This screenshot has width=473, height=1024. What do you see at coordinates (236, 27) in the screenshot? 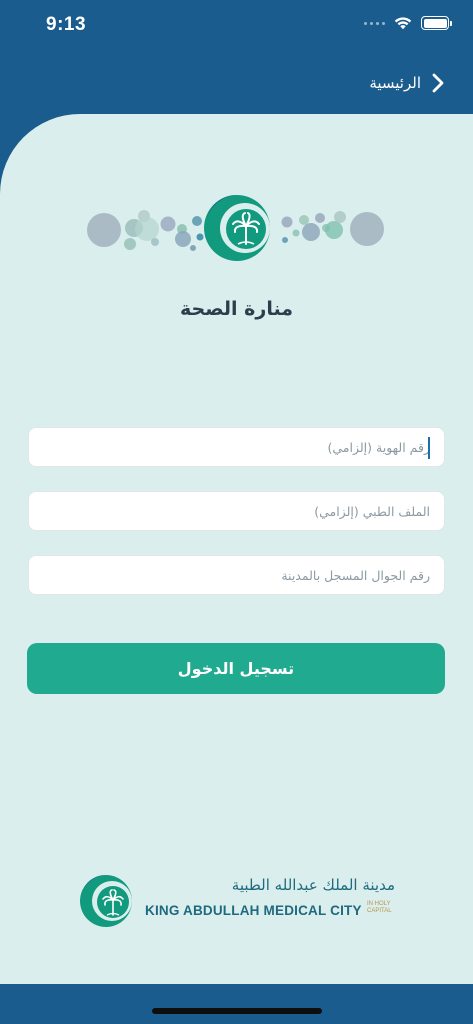
I see `status-bar: 9:13` at bounding box center [236, 27].